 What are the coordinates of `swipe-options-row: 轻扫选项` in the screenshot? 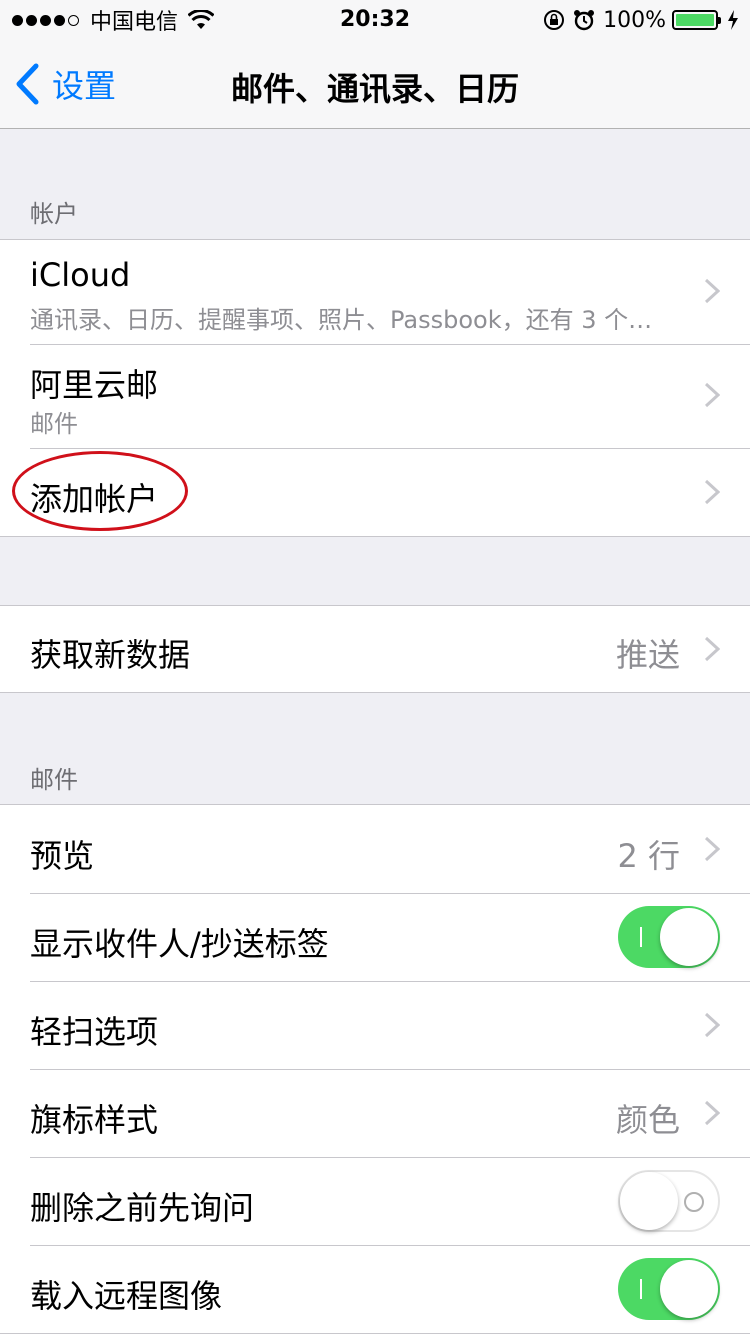 It's located at (375, 1025).